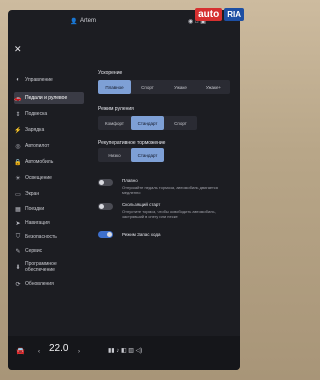  Describe the element at coordinates (141, 204) in the screenshot. I see `rolling-start-label: Скользящий старт` at that location.